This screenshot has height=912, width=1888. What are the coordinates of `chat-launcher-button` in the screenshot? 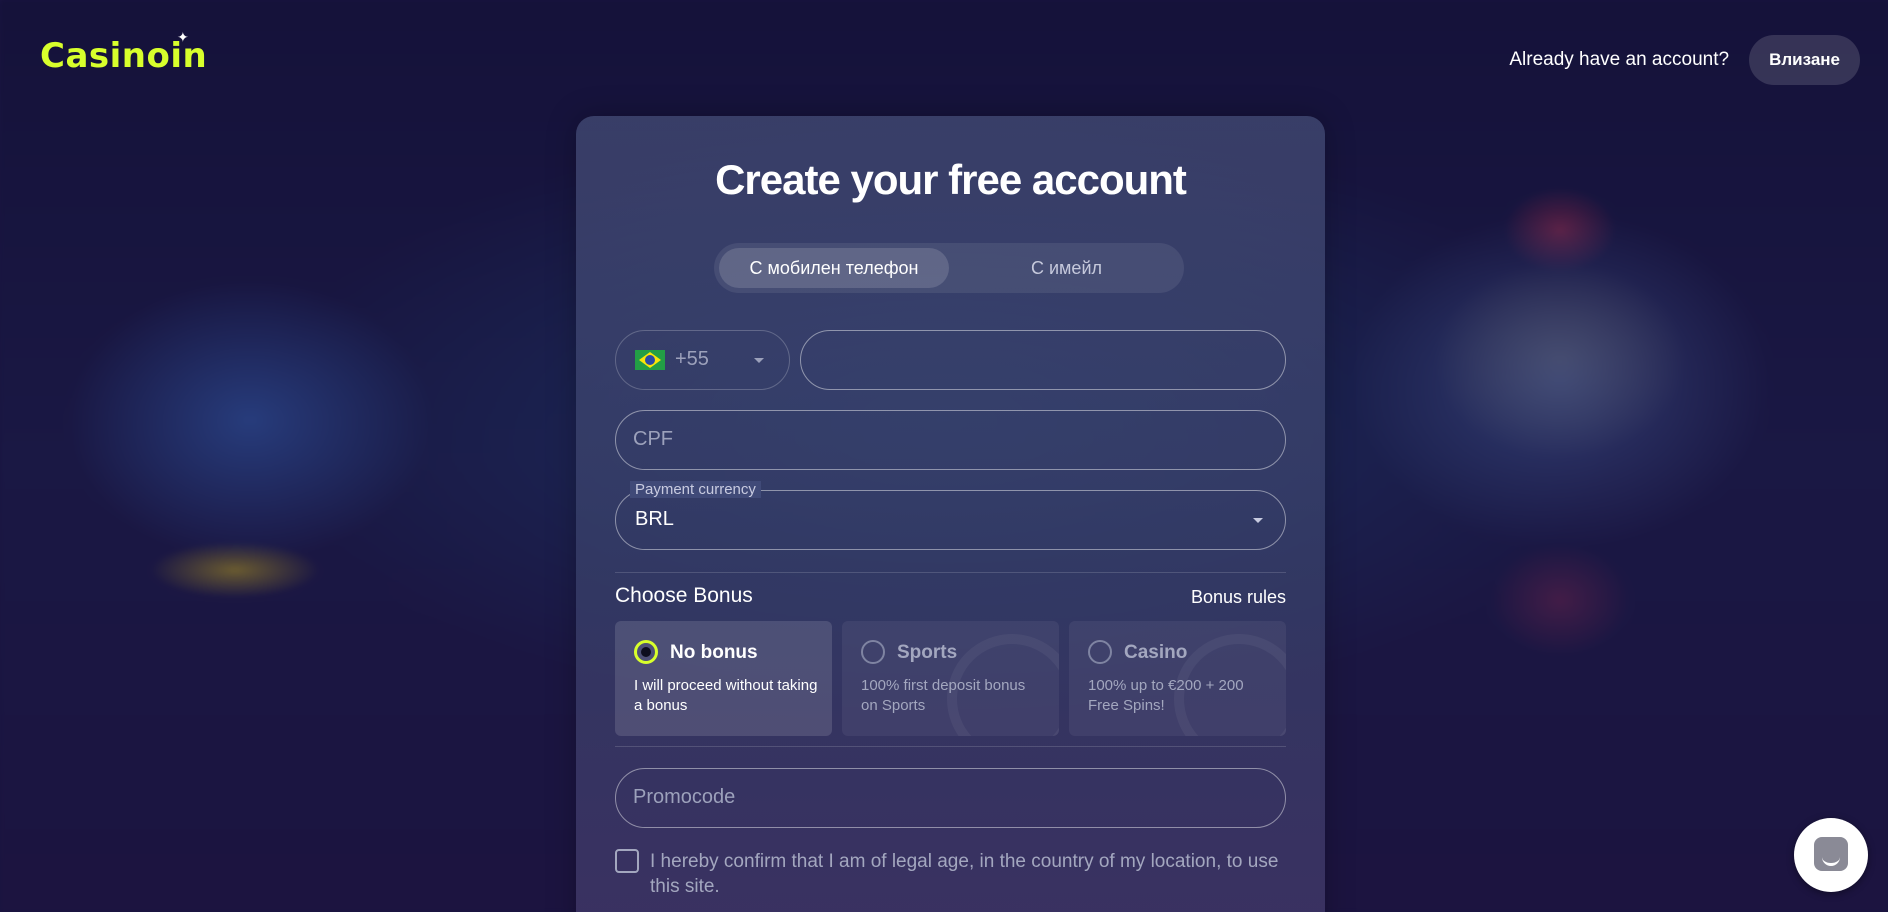 It's located at (1831, 855).